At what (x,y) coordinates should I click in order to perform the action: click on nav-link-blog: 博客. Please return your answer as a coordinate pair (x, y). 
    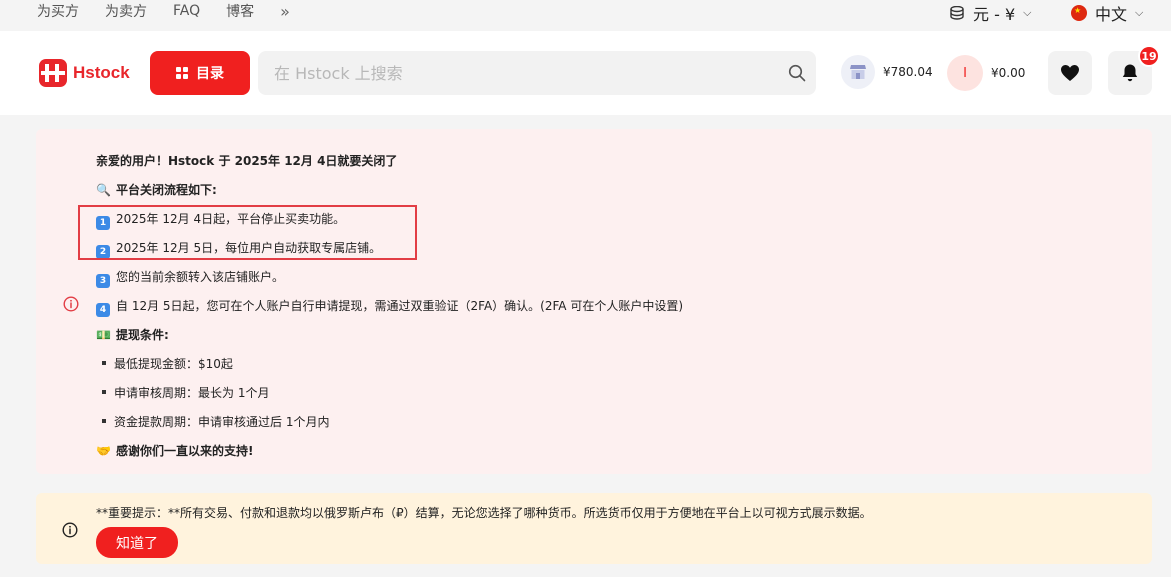
    Looking at the image, I should click on (240, 11).